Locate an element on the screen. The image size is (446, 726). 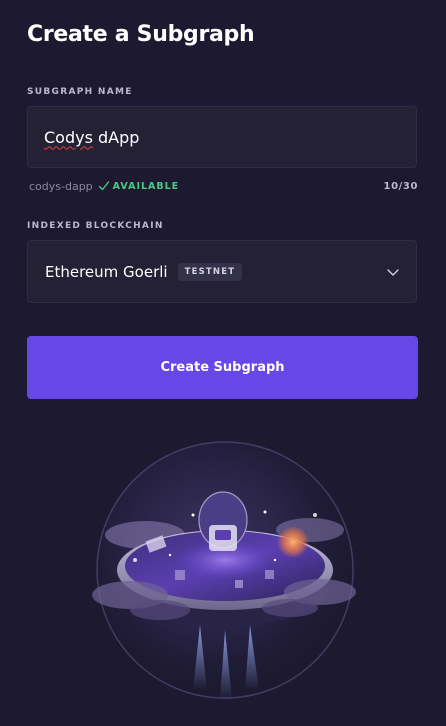
testnet-badge: TESTNET is located at coordinates (210, 271).